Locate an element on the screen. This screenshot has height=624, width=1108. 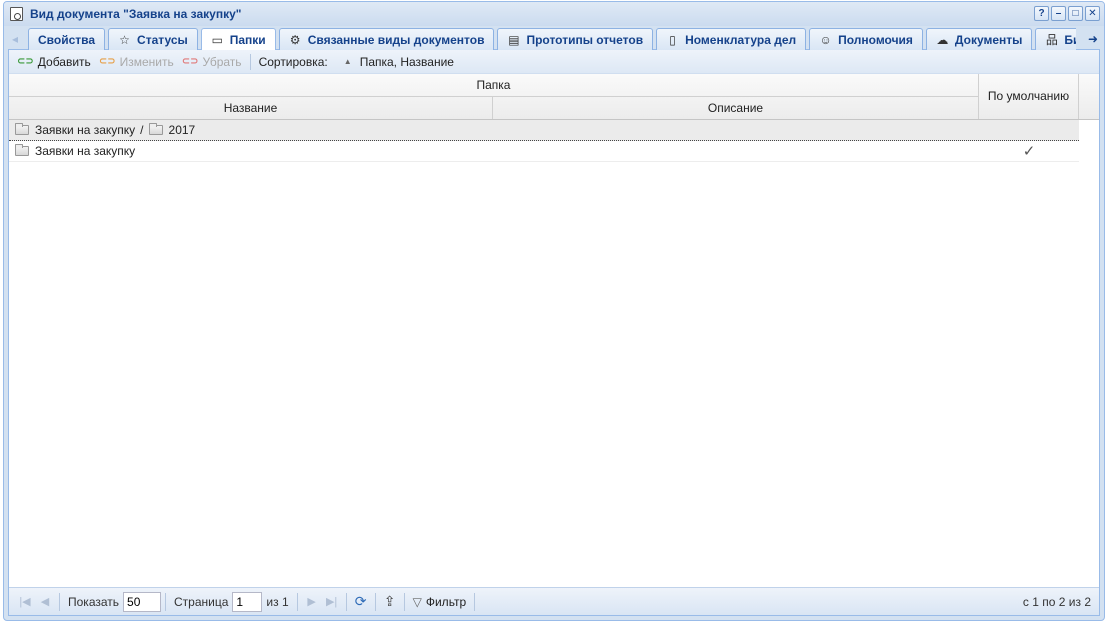
show-label: Показать is located at coordinates (94, 601).